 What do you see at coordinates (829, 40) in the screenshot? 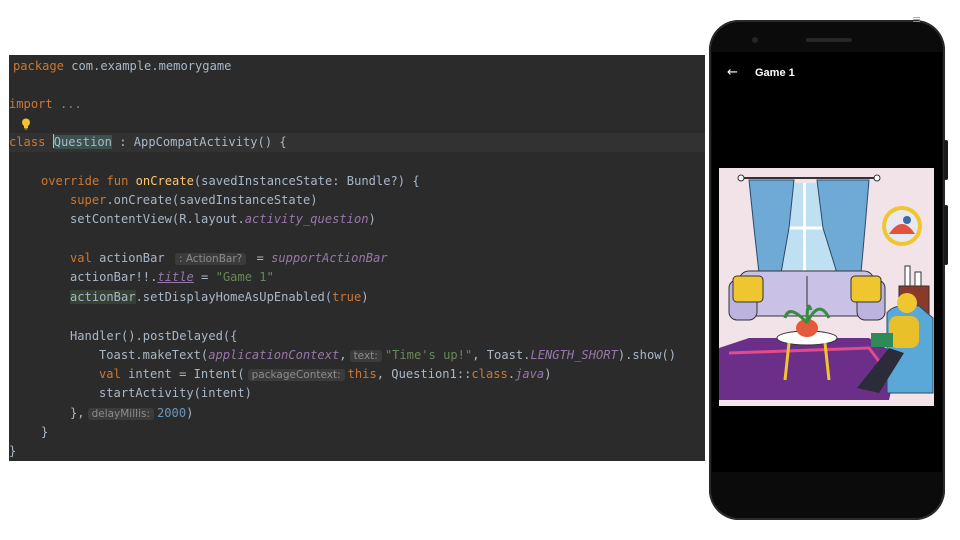
I see `earpiece-speaker` at bounding box center [829, 40].